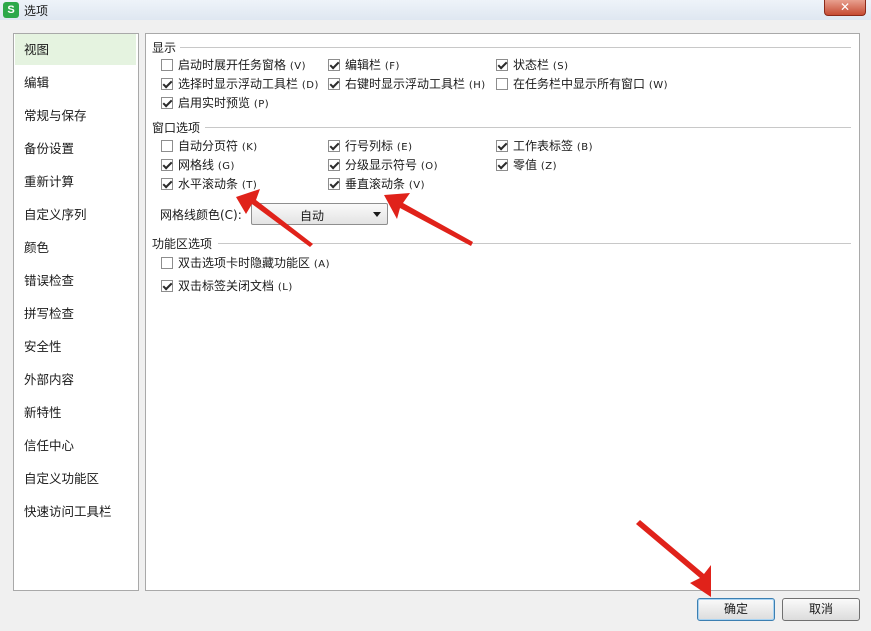  What do you see at coordinates (377, 214) in the screenshot?
I see `chevron-down-icon` at bounding box center [377, 214].